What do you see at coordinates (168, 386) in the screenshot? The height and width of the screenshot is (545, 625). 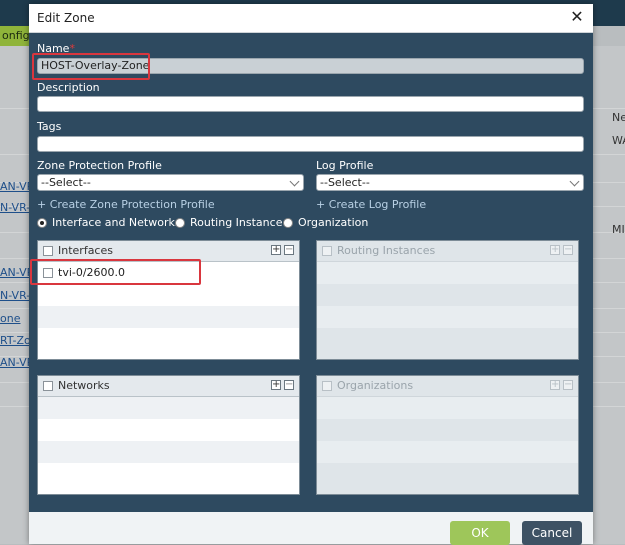 I see `networks-panel-header: Networks + −` at bounding box center [168, 386].